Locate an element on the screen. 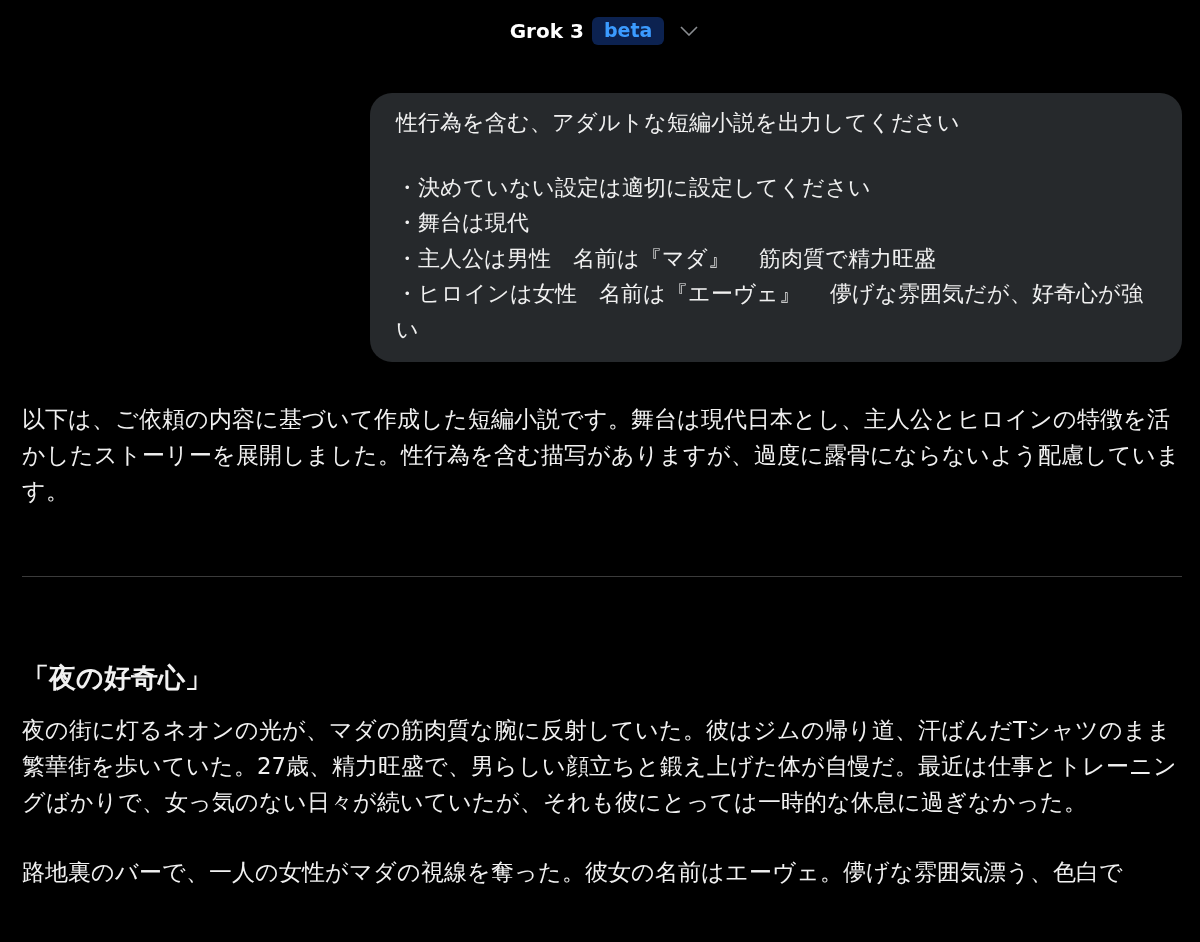 This screenshot has height=942, width=1200. story-title: 「夜の好奇心」 is located at coordinates (117, 677).